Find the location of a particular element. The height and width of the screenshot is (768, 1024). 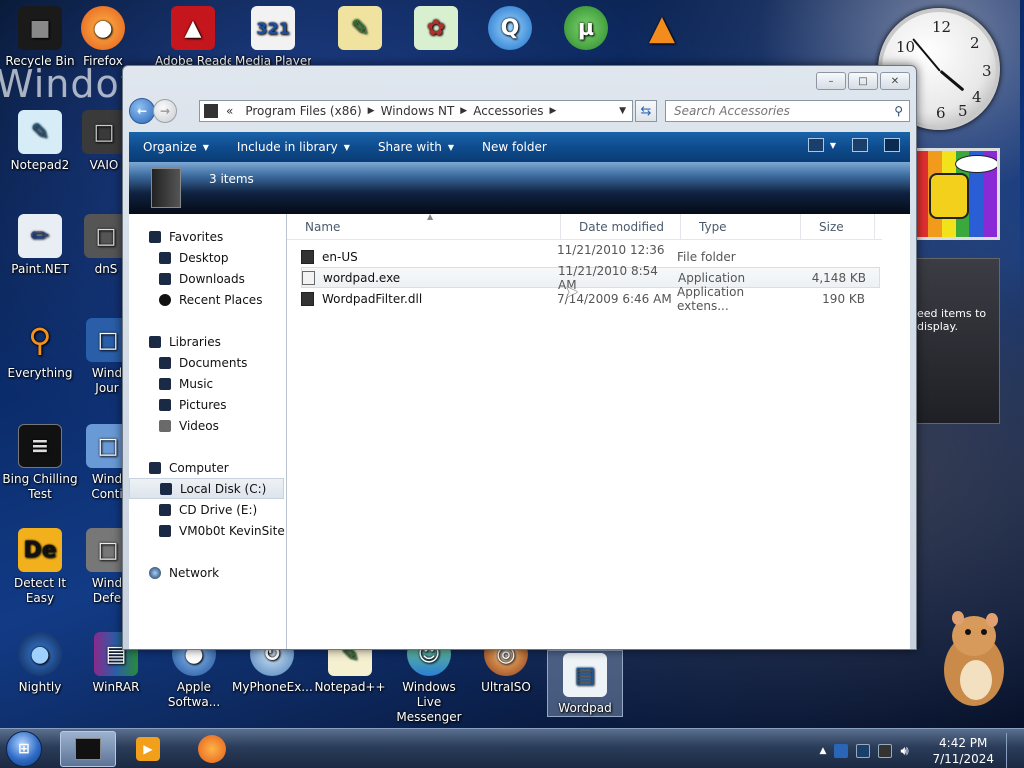

desktop-icon-utorrent: µ is located at coordinates (586, 30).